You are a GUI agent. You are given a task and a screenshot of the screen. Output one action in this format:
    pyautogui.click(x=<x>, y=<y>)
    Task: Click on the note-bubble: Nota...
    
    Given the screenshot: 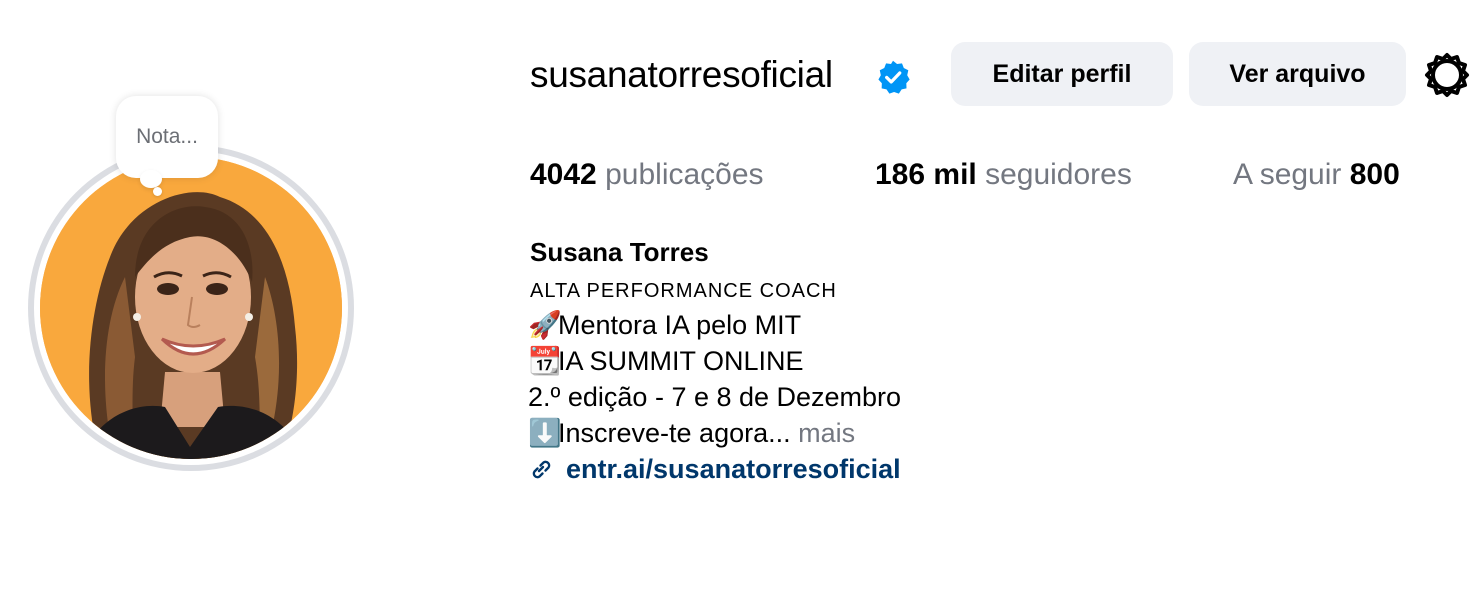 What is the action you would take?
    pyautogui.click(x=167, y=137)
    